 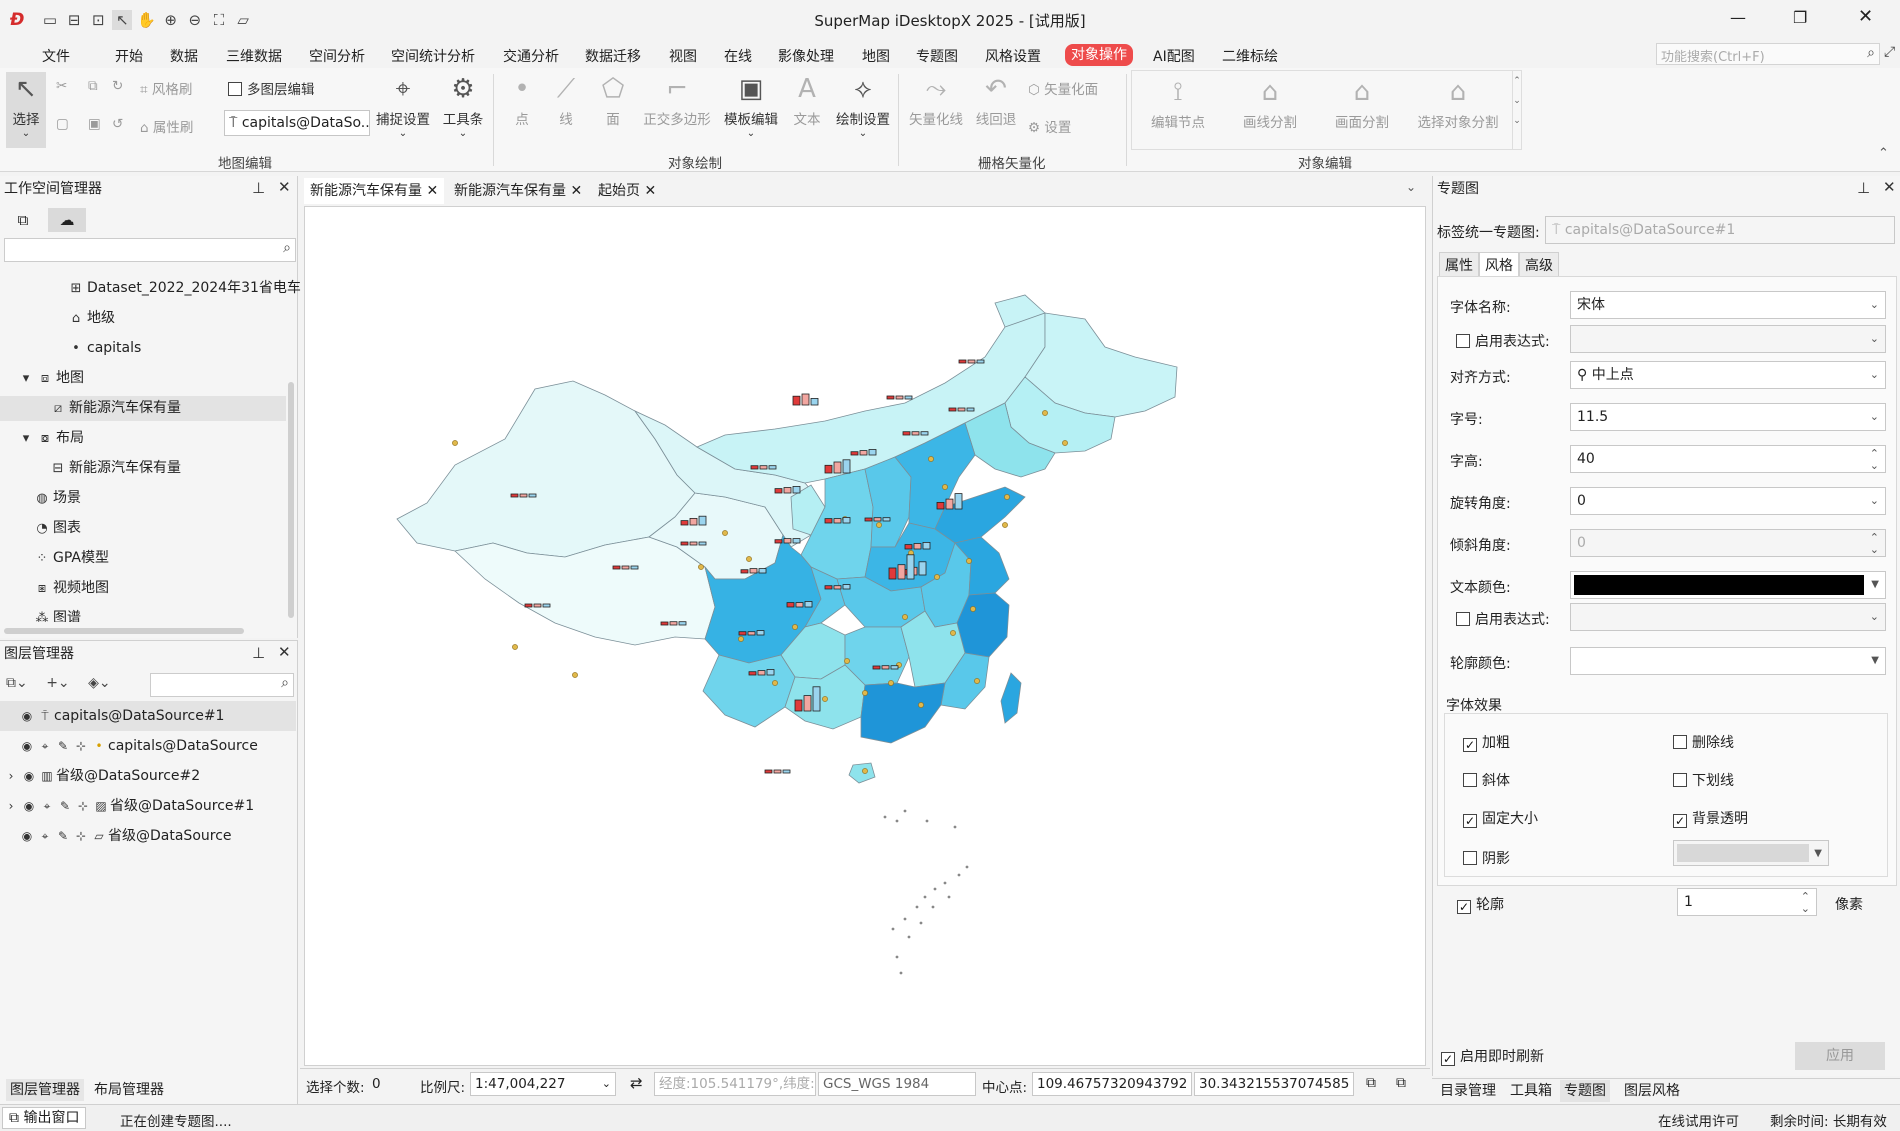 I want to click on expand-icon: ⤢, so click(x=1889, y=52).